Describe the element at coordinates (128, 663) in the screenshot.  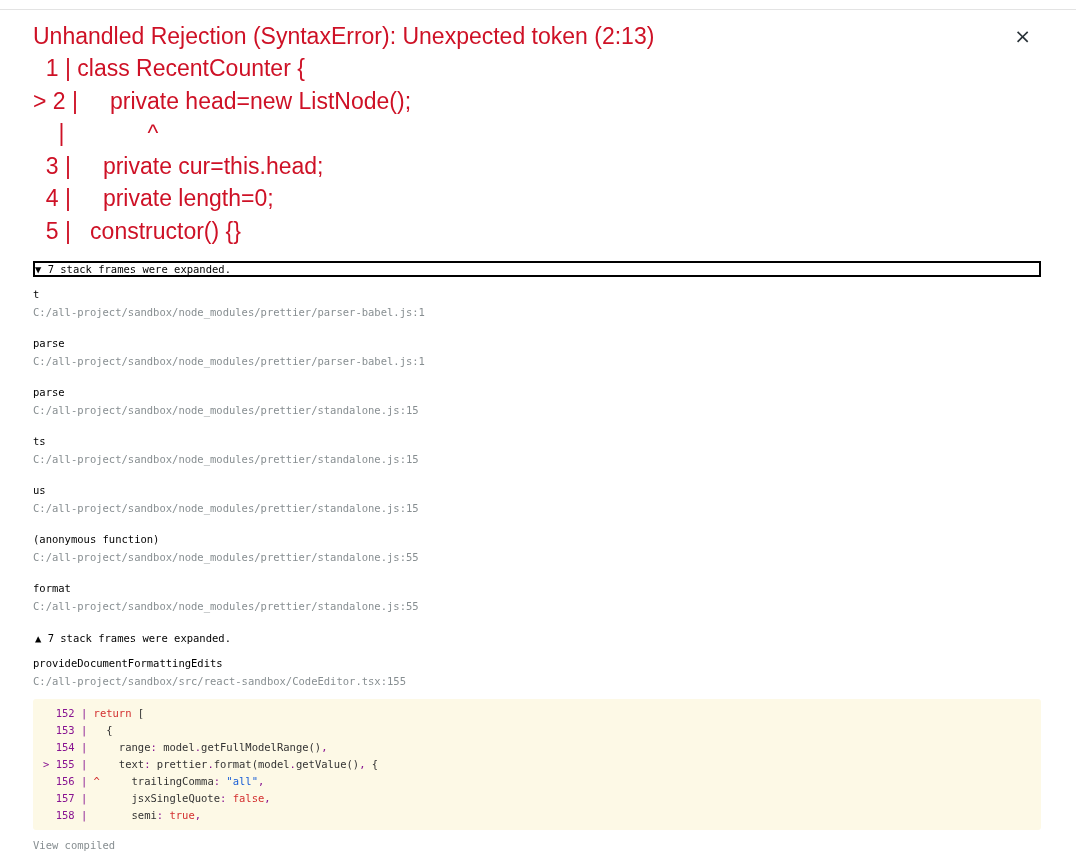
I see `function-name: provideDocumentFormattingEdits` at that location.